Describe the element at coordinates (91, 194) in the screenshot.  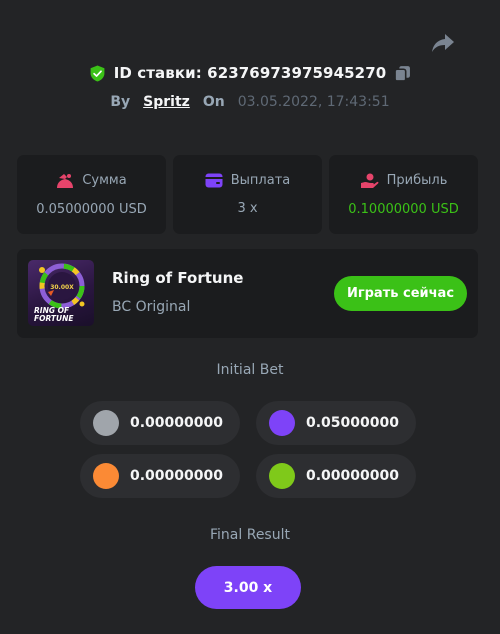
I see `stat-amount: Сумма 0.05000000 USD` at that location.